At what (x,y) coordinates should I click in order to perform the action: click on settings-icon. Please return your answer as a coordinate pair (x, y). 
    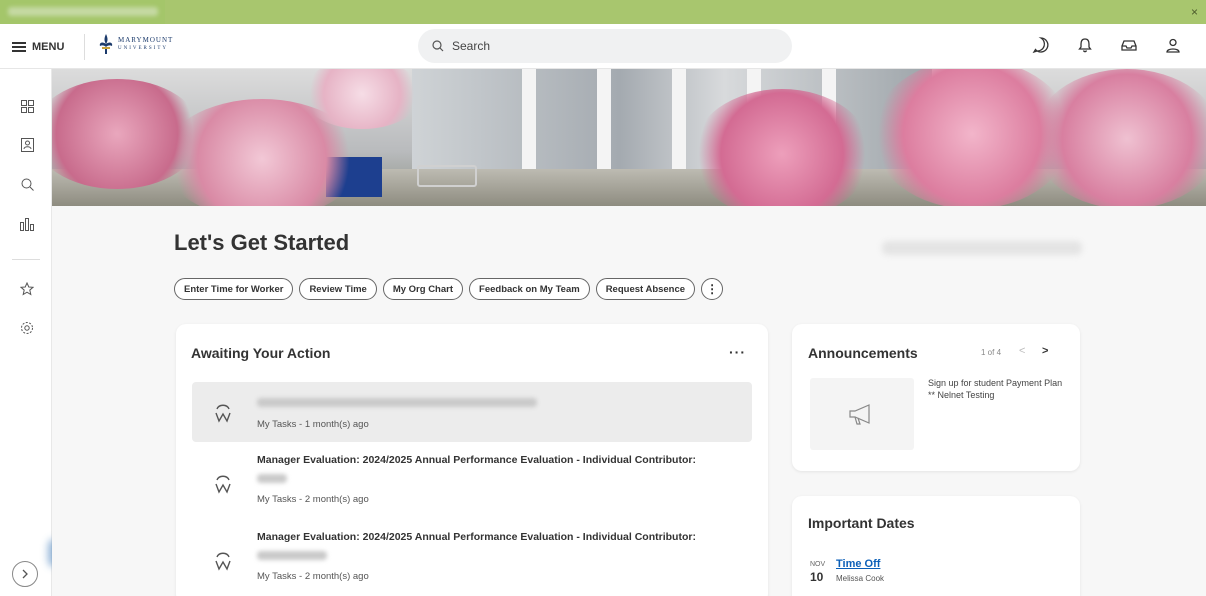
    Looking at the image, I should click on (27, 328).